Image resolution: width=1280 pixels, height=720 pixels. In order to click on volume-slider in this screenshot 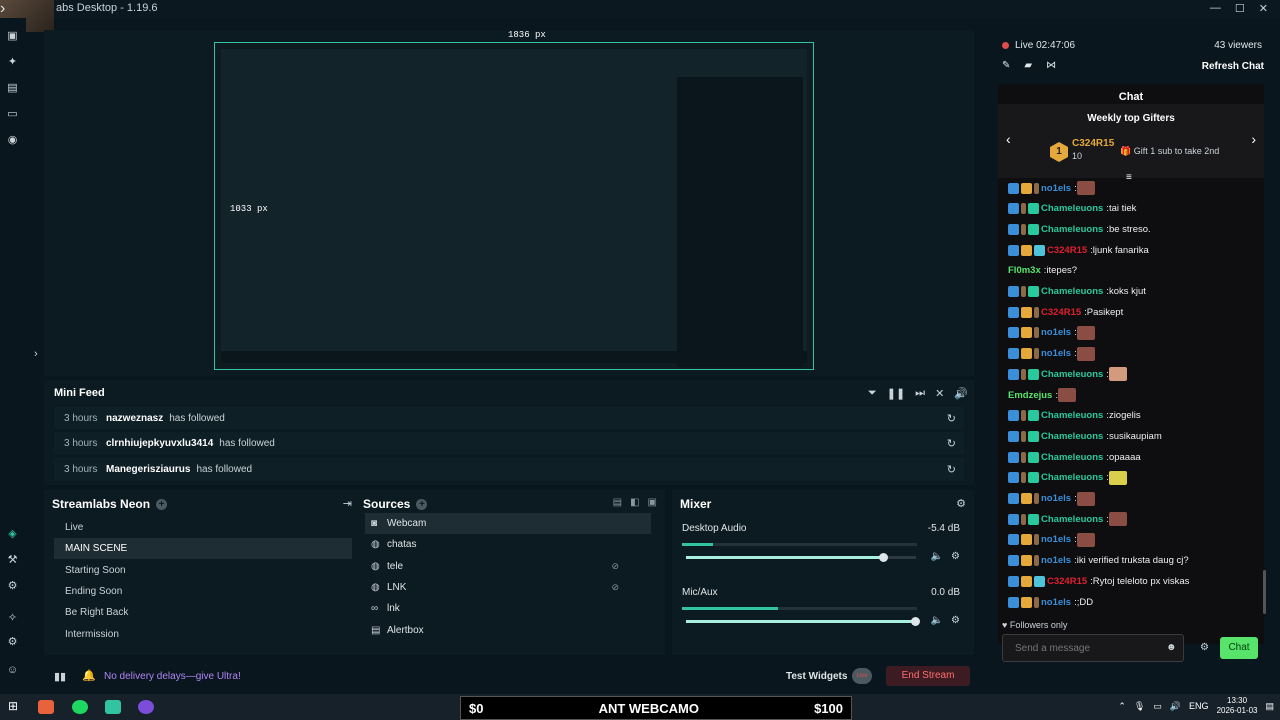, I will do `click(803, 621)`.